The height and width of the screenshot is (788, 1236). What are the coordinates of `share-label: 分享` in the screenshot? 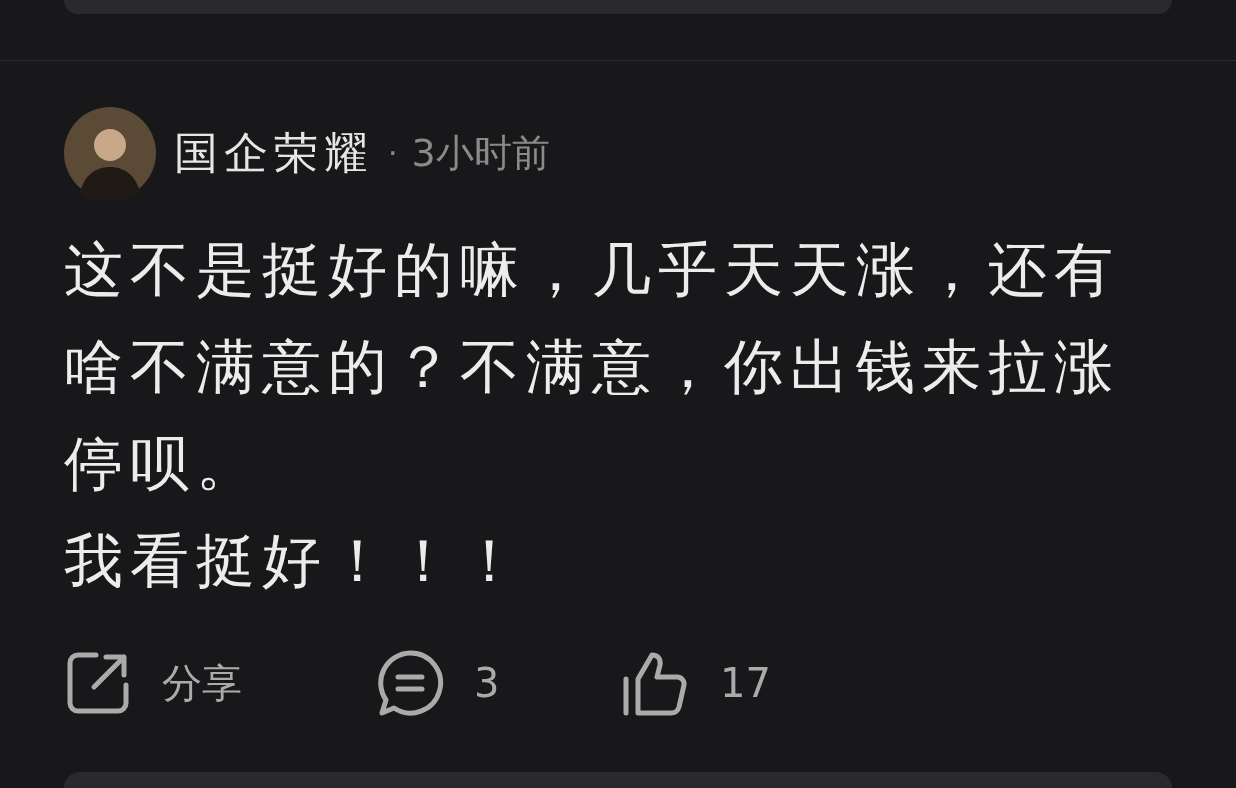 It's located at (202, 683).